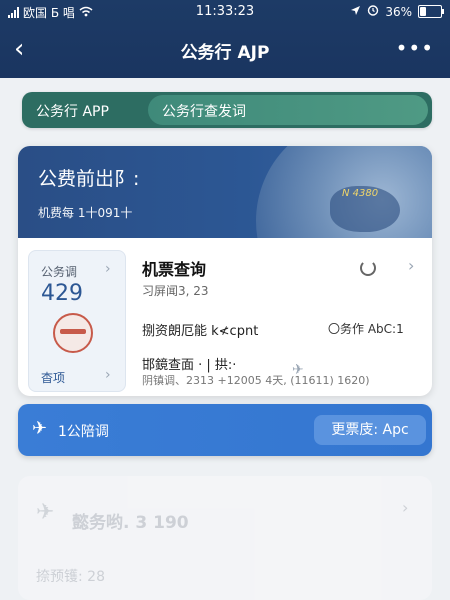  What do you see at coordinates (225, 430) in the screenshot?
I see `action-bar: ✈ 1公陪调 更票庋: Apc` at bounding box center [225, 430].